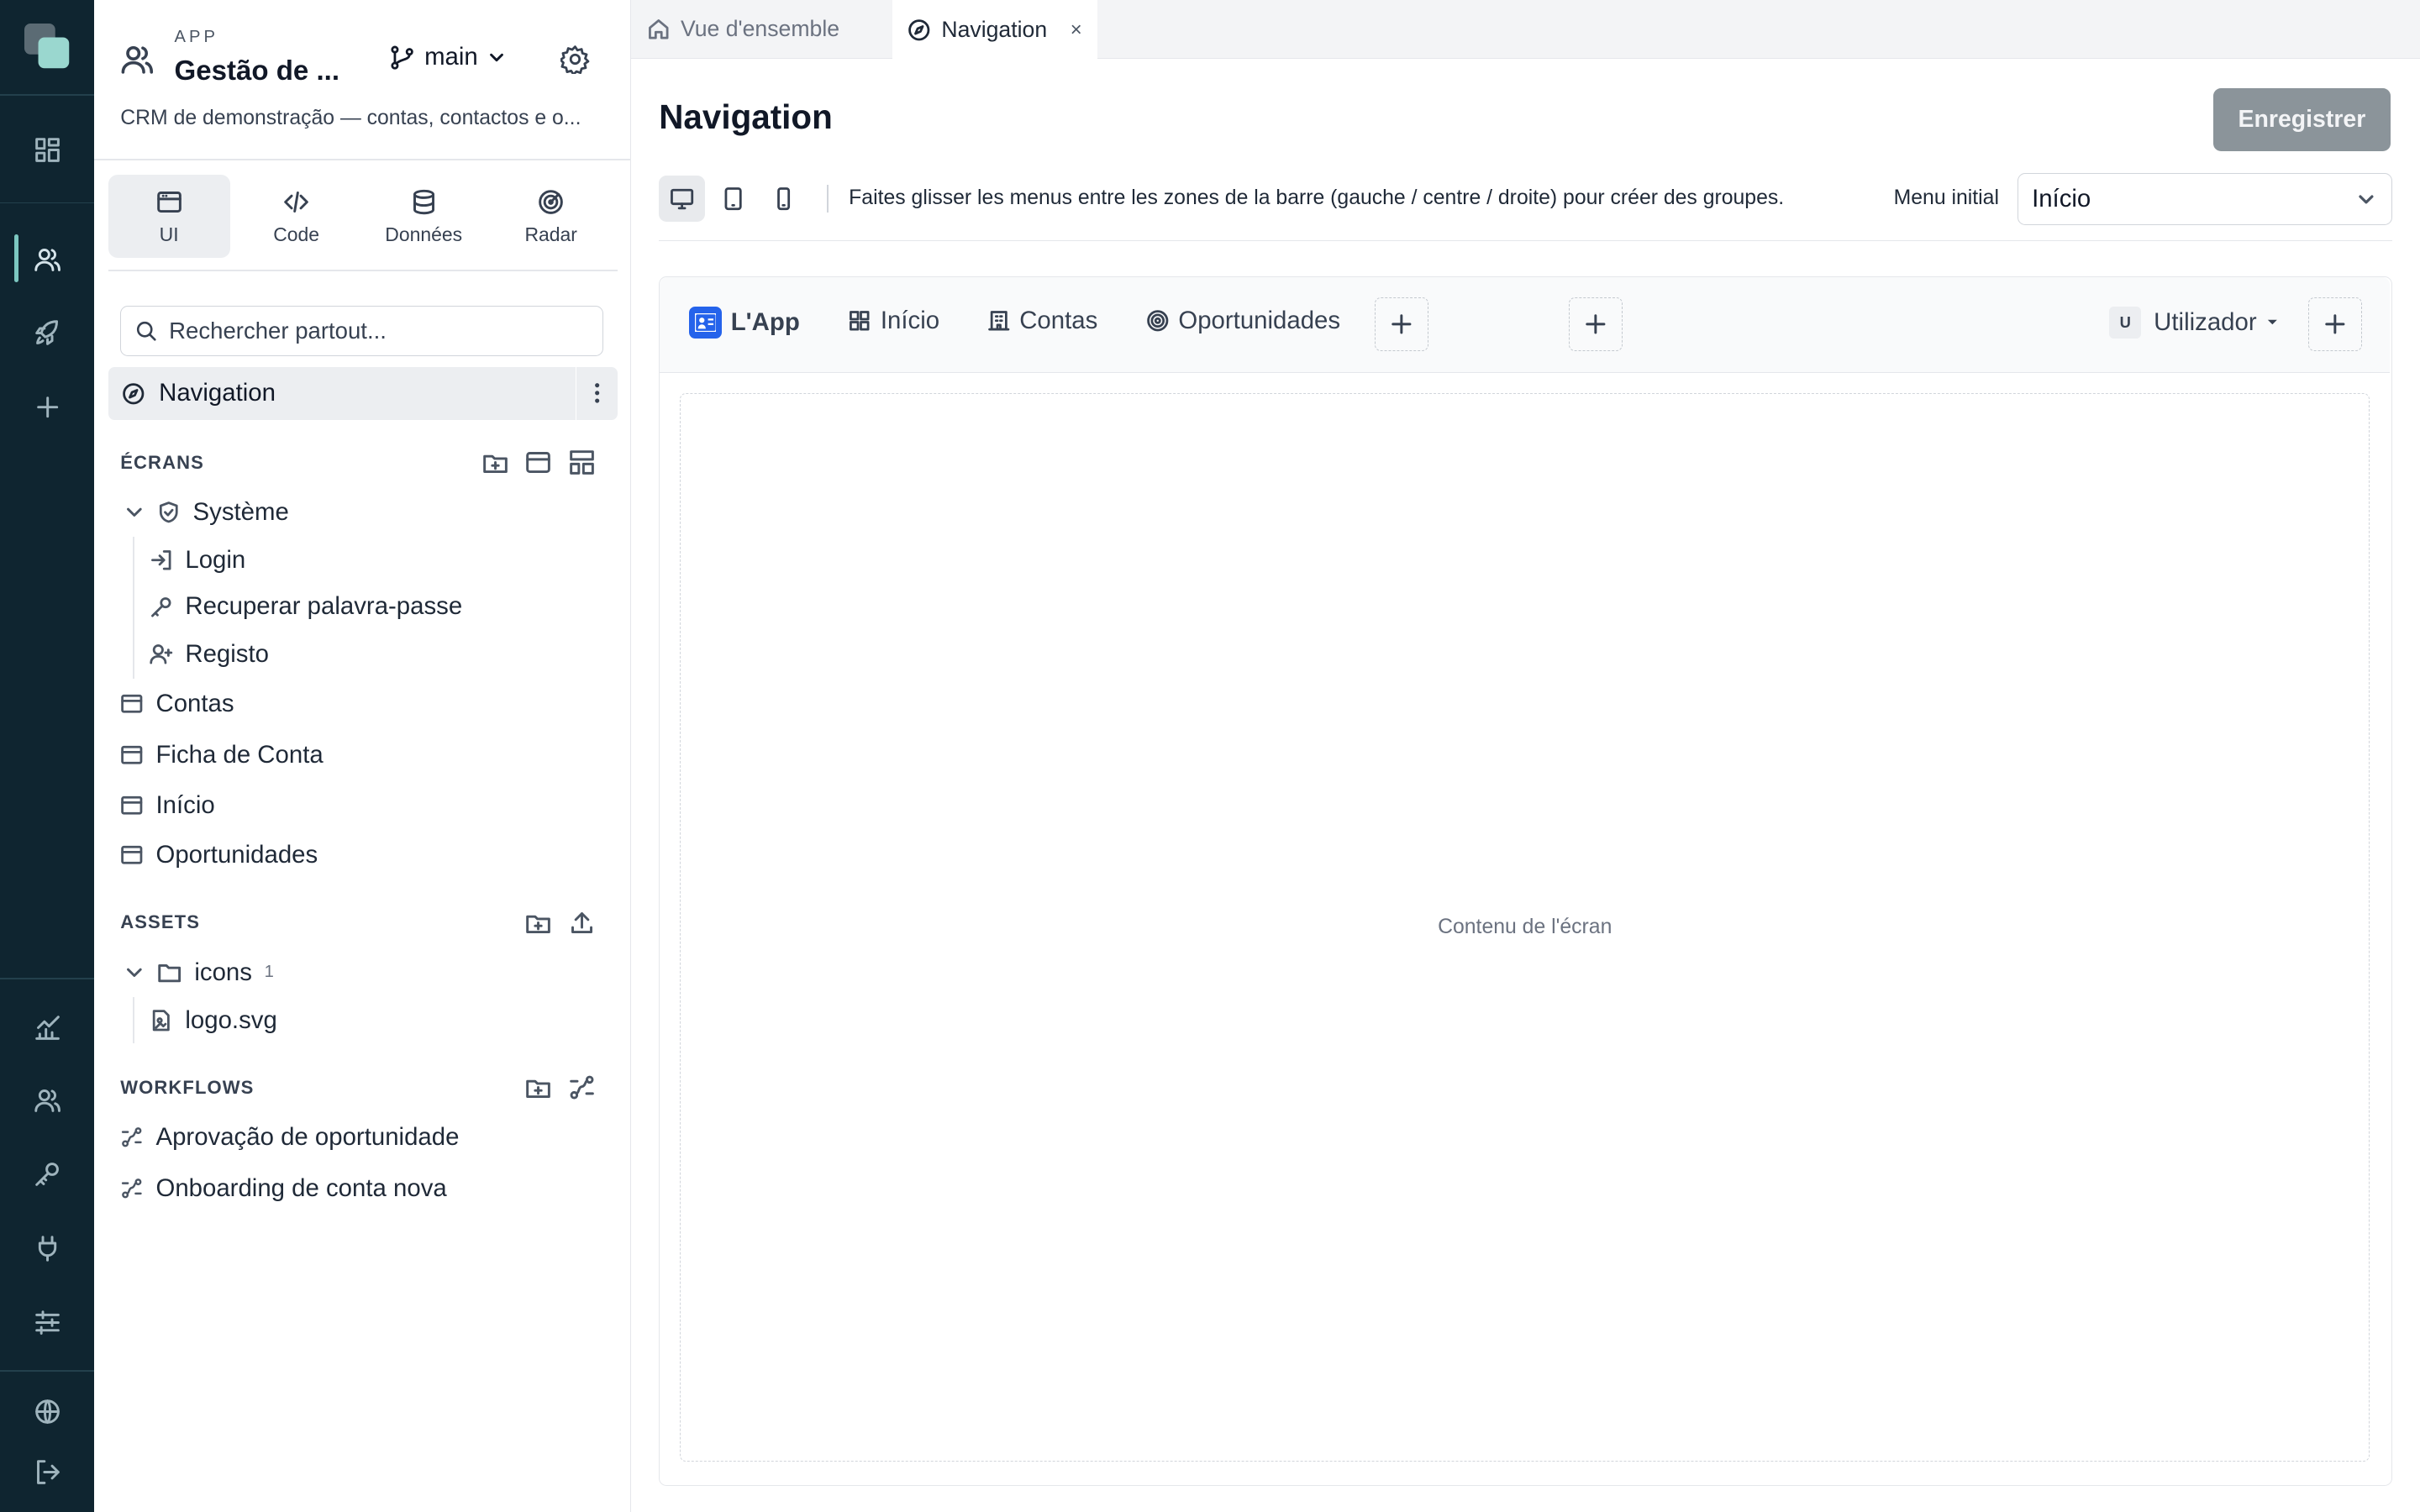 The image size is (2420, 1512). I want to click on sidebar-item-navigation: Navigation, so click(363, 393).